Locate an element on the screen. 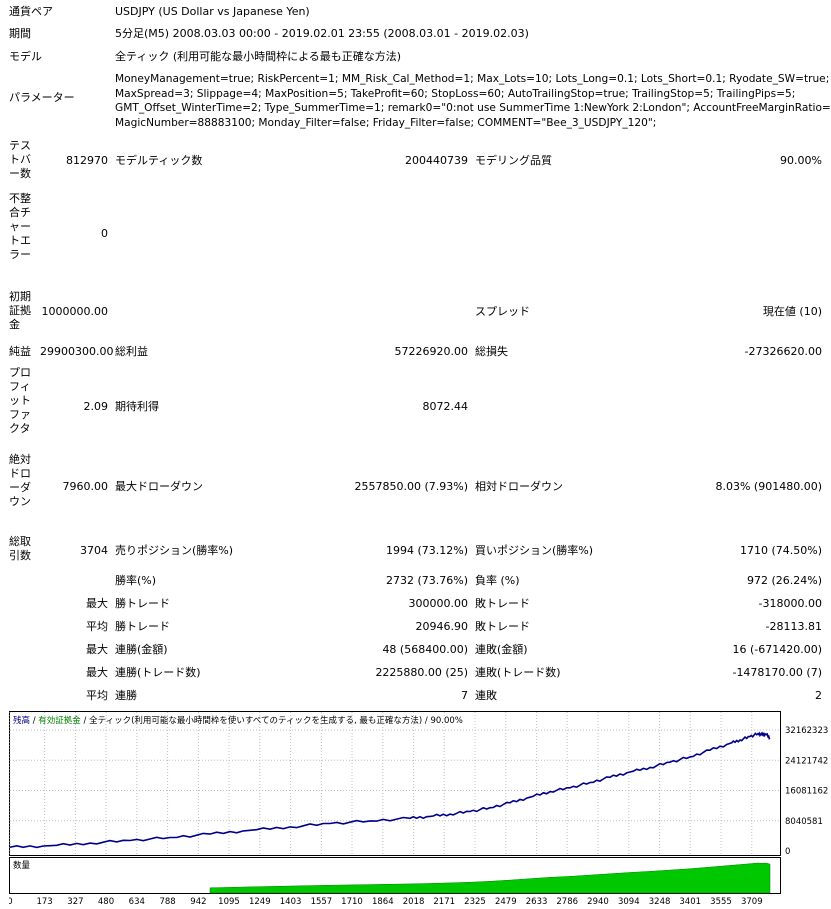 This screenshot has height=909, width=831. x-tick-label: 942 is located at coordinates (198, 902).